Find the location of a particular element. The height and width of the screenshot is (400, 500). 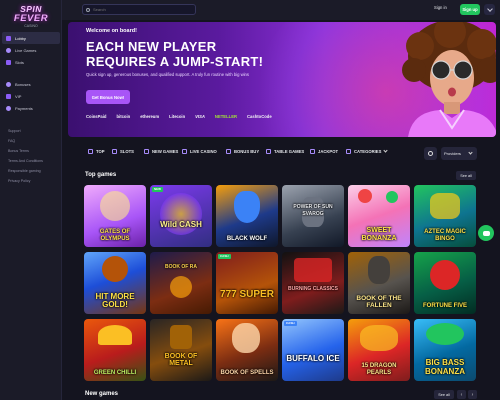

prev-arrow-button: ‹ is located at coordinates (461, 394).